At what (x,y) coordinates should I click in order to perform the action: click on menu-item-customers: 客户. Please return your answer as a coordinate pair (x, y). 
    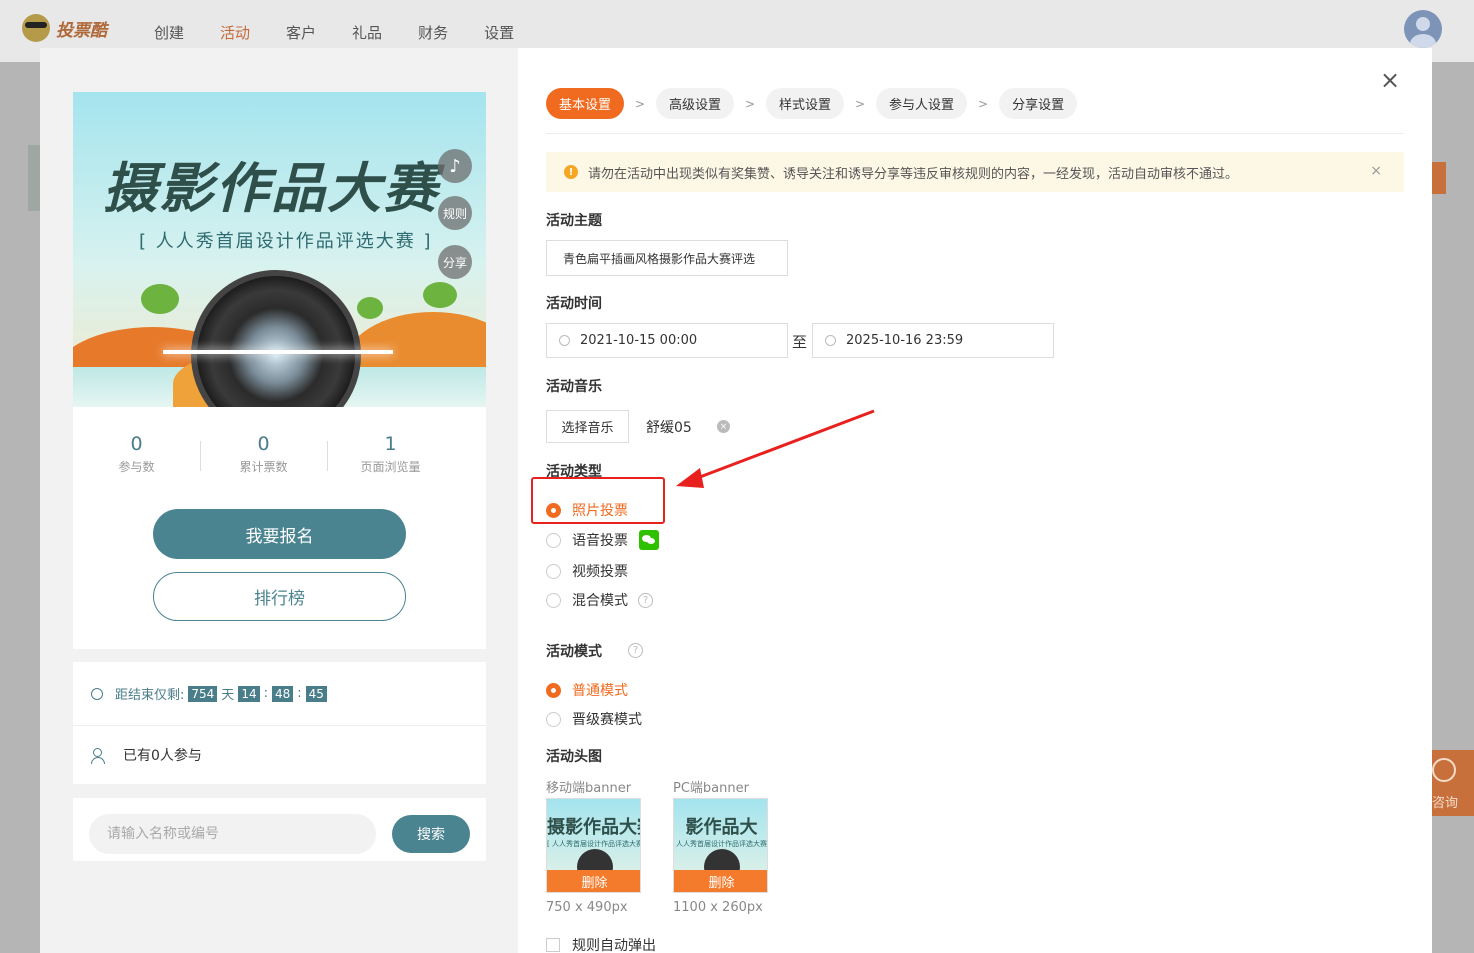
    Looking at the image, I should click on (301, 32).